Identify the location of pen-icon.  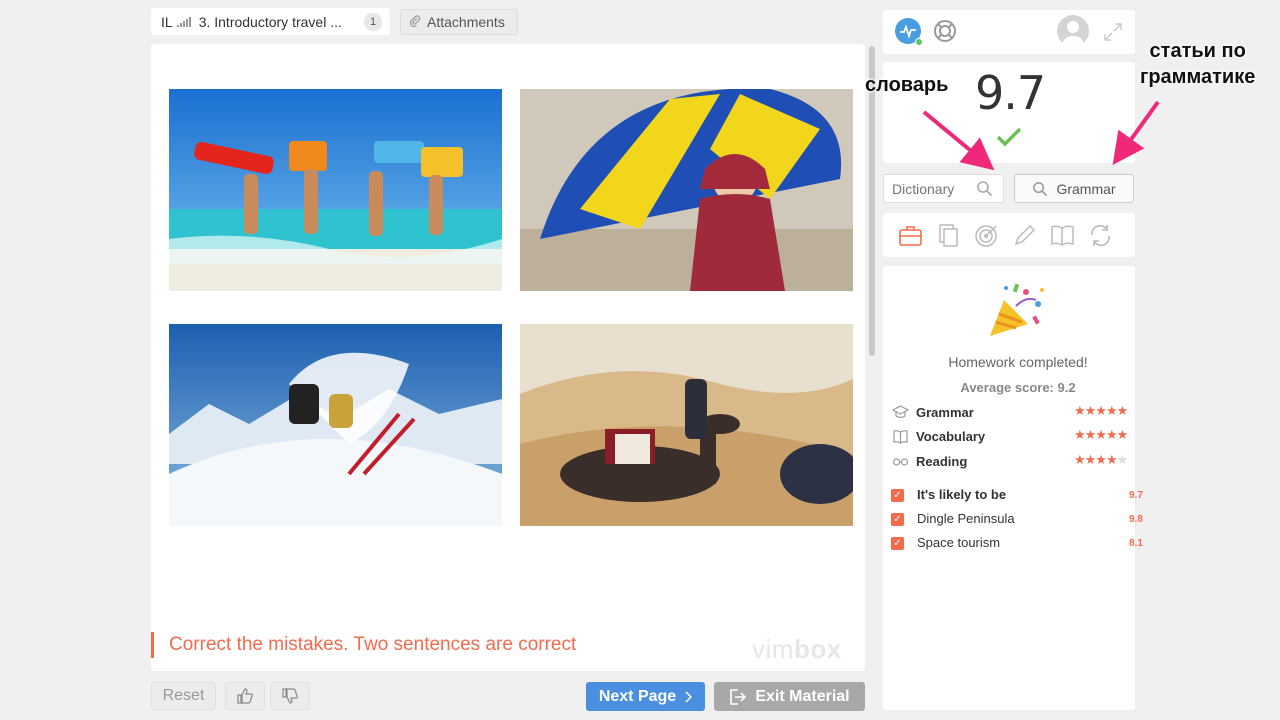
(1024, 235).